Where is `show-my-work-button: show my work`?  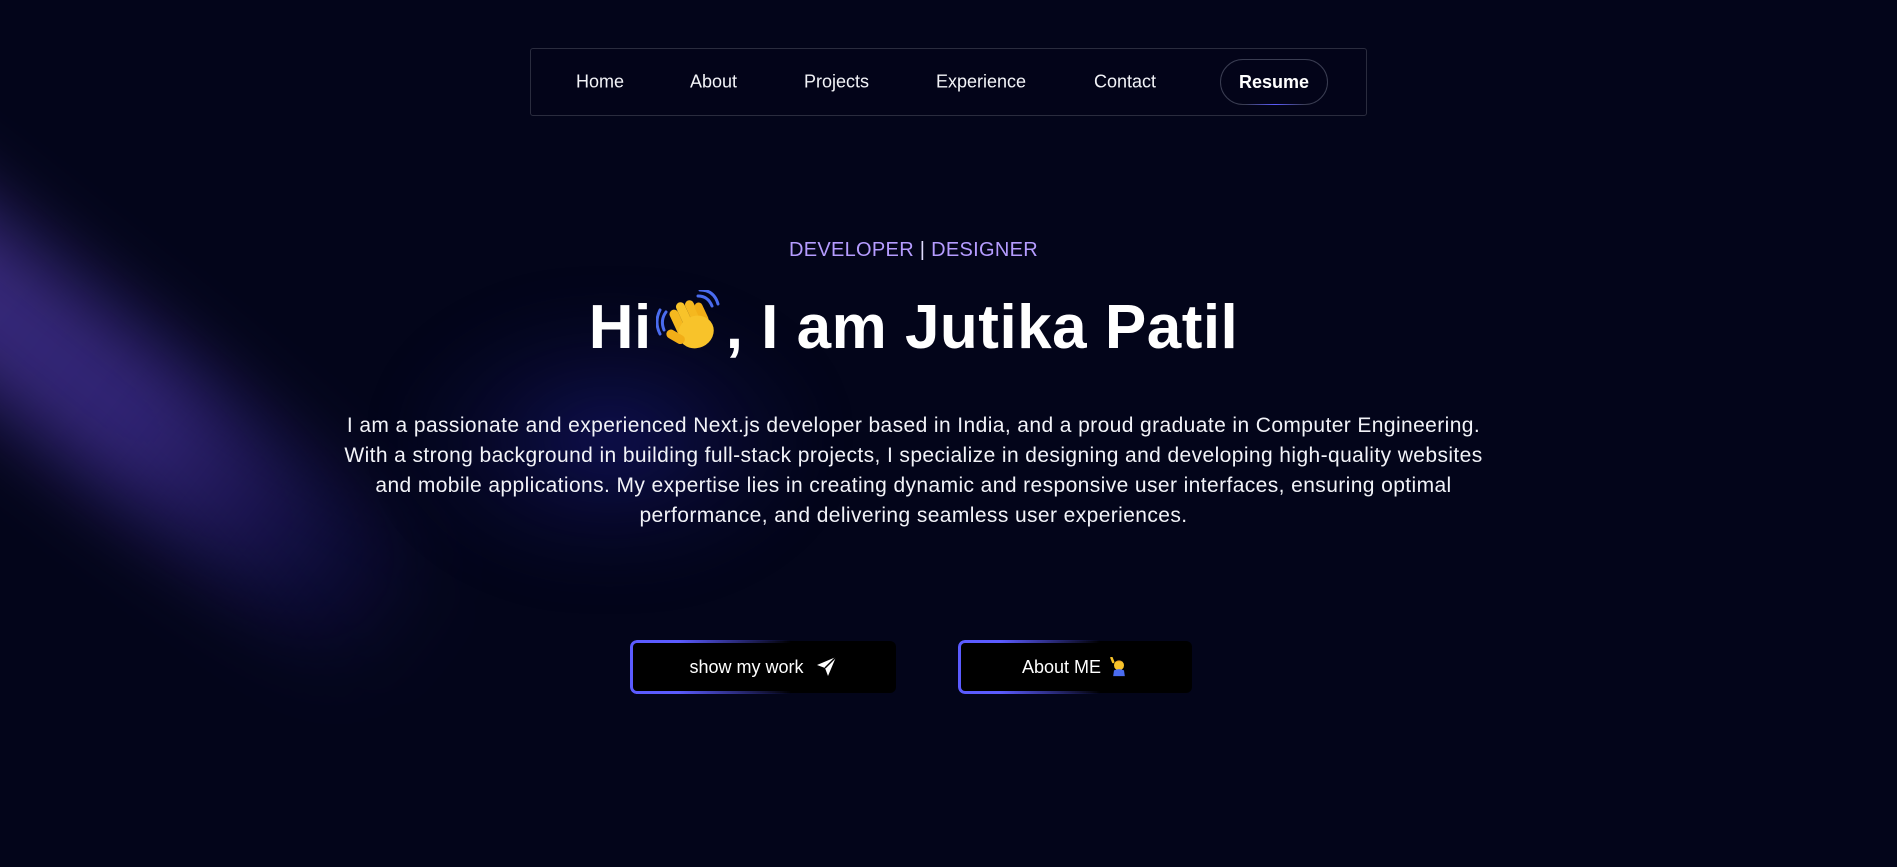
show-my-work-button: show my work is located at coordinates (763, 667).